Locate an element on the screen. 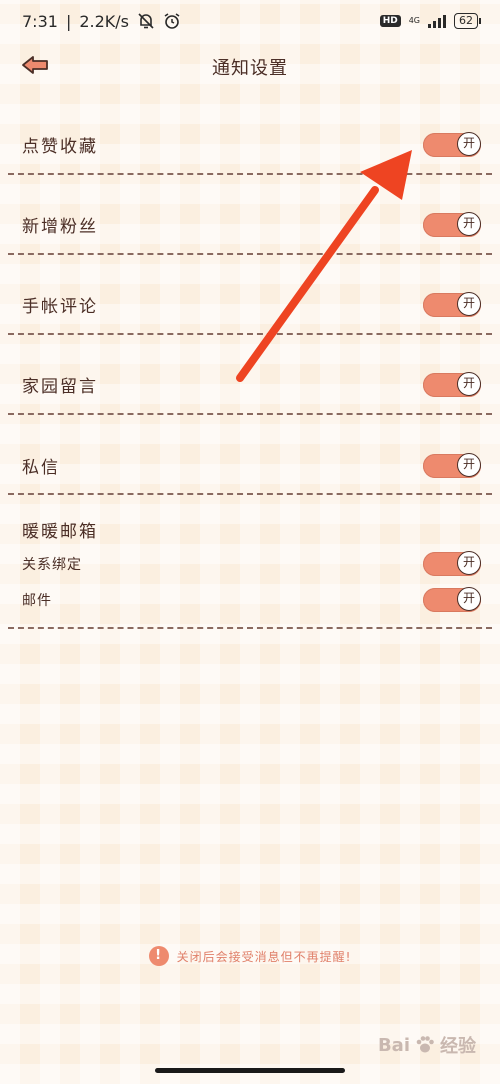 The height and width of the screenshot is (1084, 500). setting-row-likes: 点赞收藏 开 is located at coordinates (250, 144).